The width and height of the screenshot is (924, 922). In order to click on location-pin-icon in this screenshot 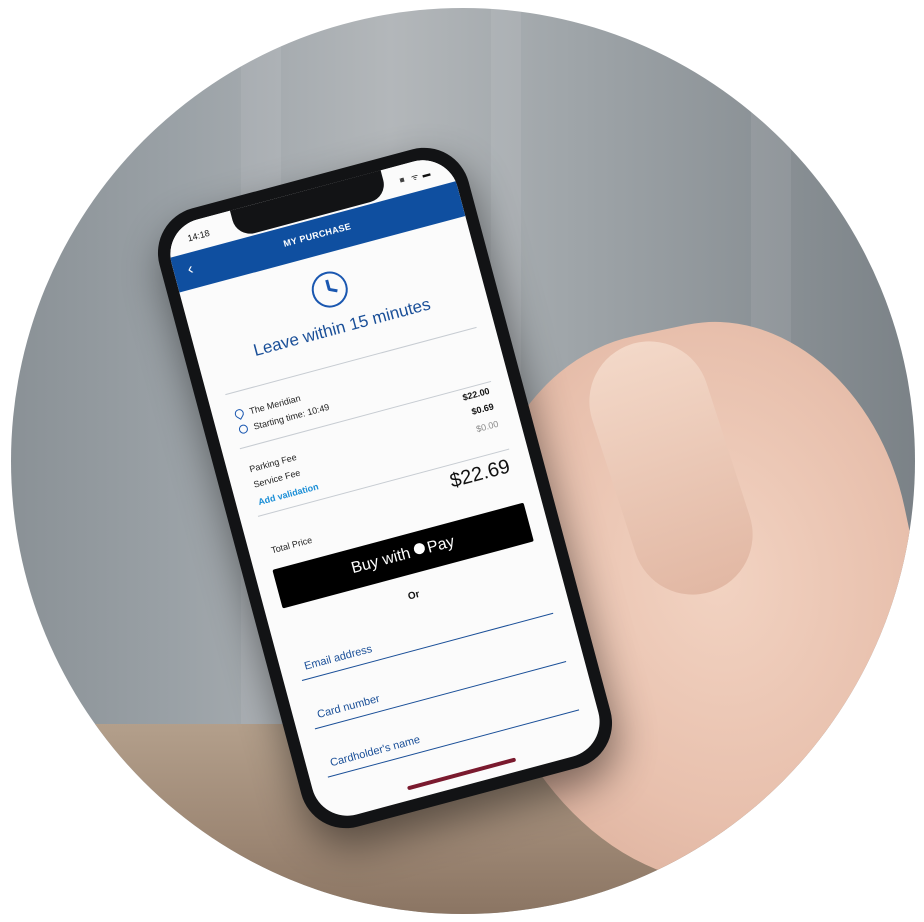, I will do `click(239, 413)`.